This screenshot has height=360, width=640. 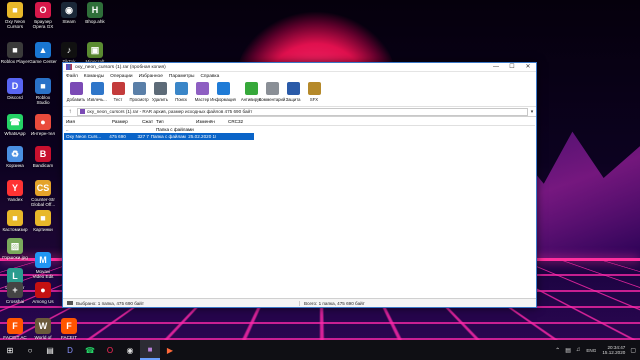 I want to click on recycle-bin-icon: ♻, so click(x=15, y=154).